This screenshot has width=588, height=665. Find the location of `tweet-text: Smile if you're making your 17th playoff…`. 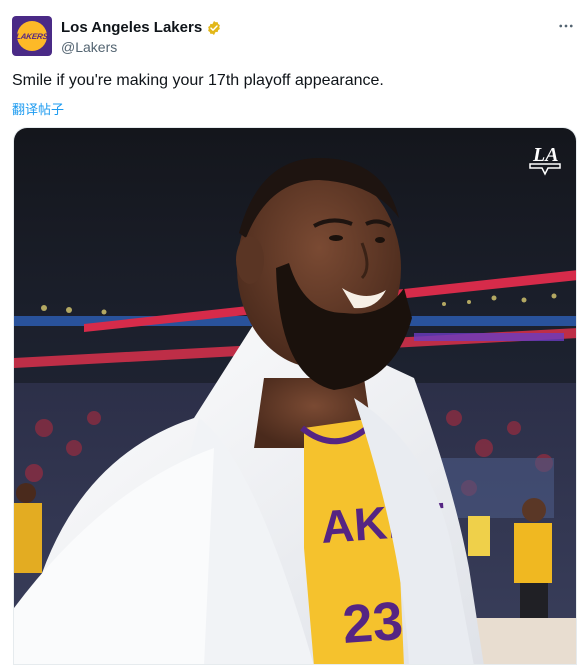

tweet-text: Smile if you're making your 17th playoff… is located at coordinates (198, 80).